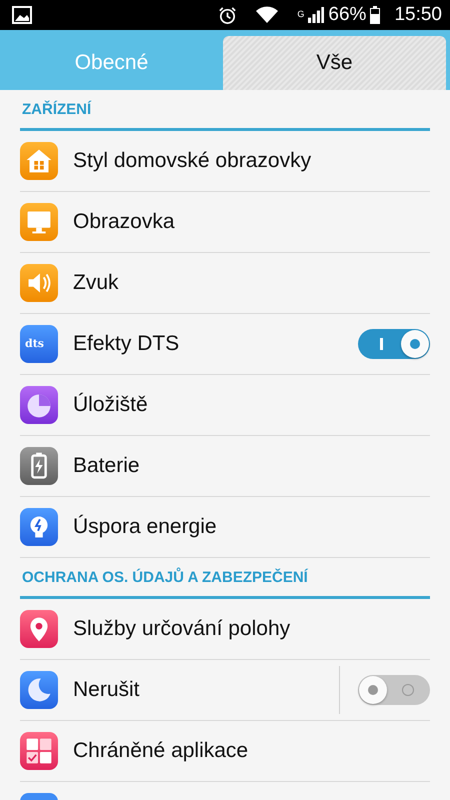 The height and width of the screenshot is (800, 450). I want to click on moon-icon, so click(39, 690).